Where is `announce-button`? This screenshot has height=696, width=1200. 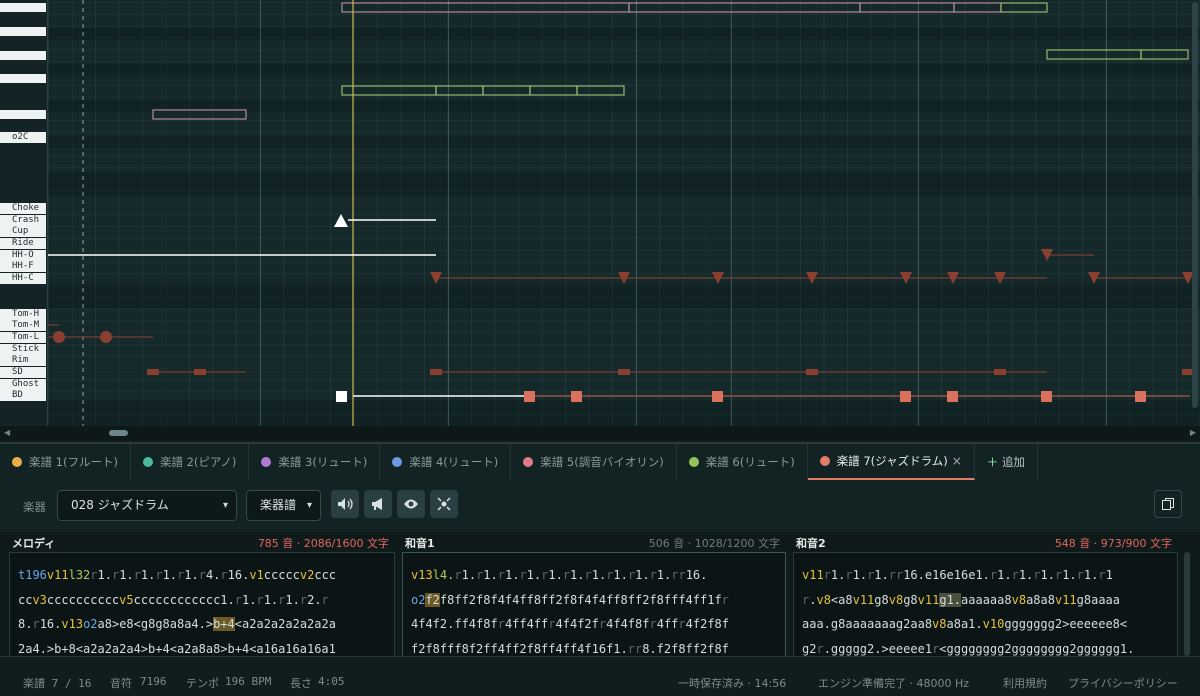
announce-button is located at coordinates (378, 504).